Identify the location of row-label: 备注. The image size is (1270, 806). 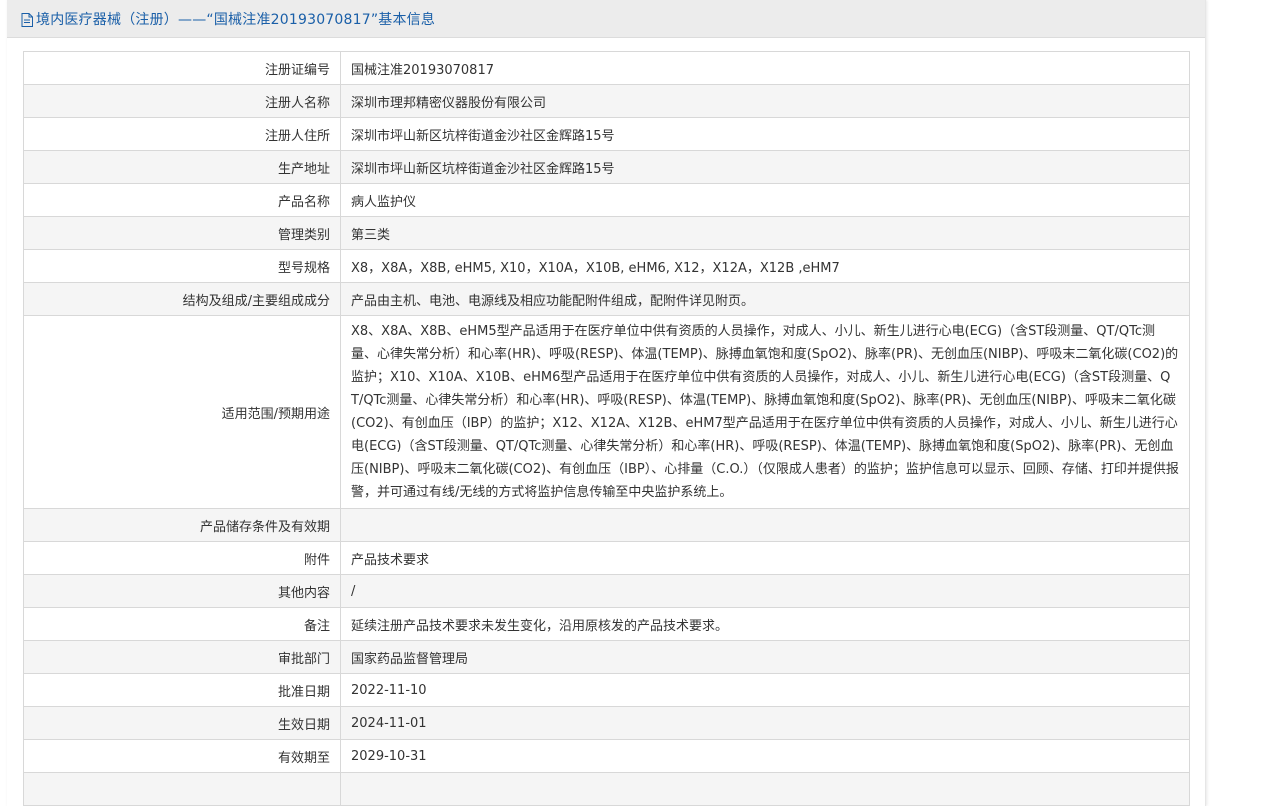
(182, 624).